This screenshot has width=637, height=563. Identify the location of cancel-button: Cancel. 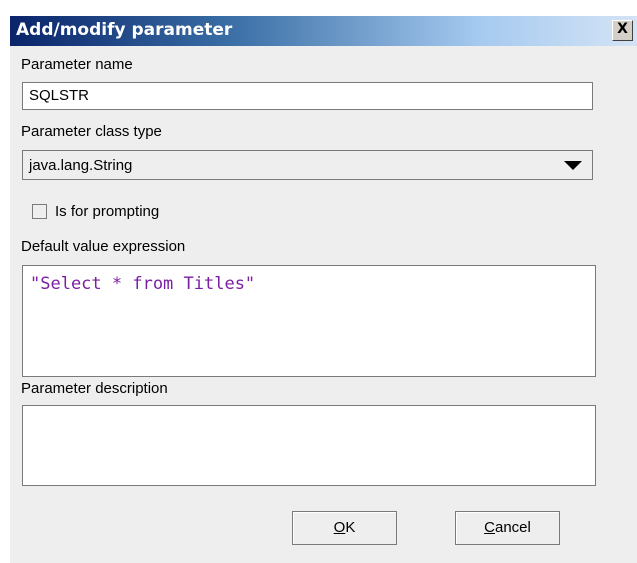
(507, 528).